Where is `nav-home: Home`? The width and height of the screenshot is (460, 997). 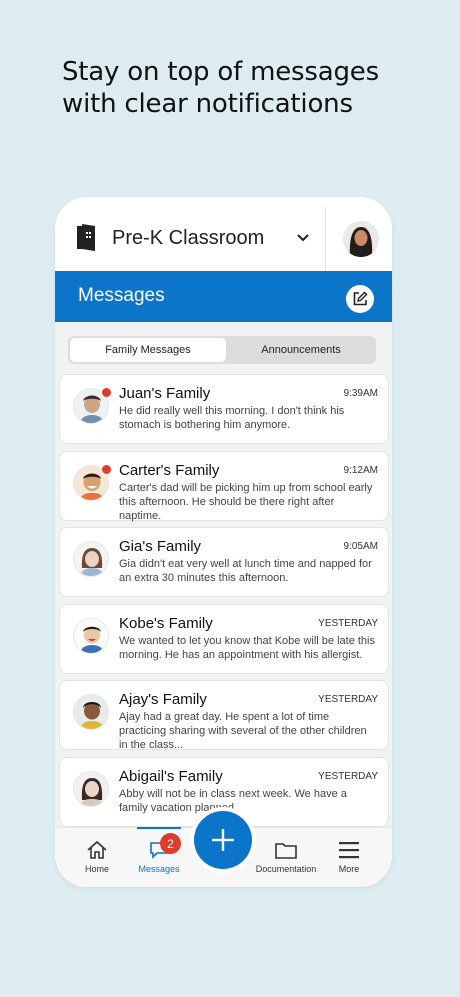
nav-home: Home is located at coordinates (97, 857).